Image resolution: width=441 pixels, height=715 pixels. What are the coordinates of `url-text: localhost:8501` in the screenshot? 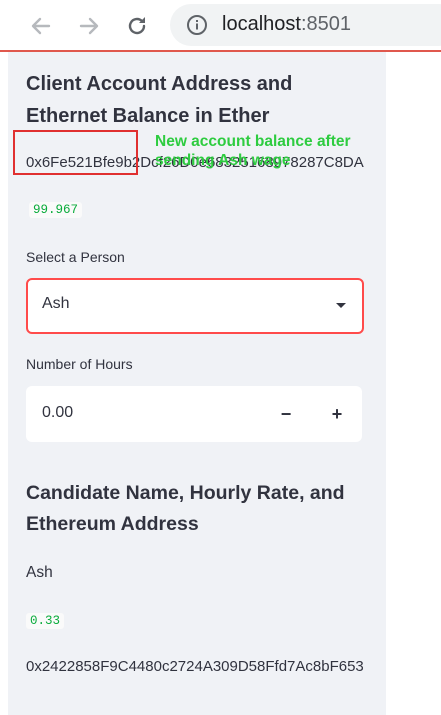 It's located at (286, 24).